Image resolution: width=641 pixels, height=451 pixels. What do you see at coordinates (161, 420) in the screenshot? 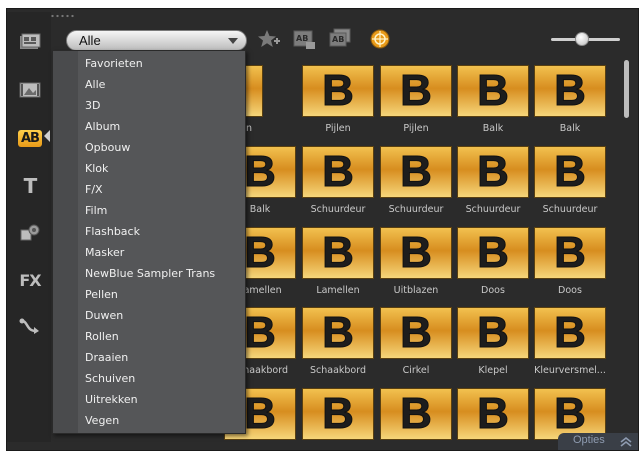
I see `menu-item-vegen: Vegen` at bounding box center [161, 420].